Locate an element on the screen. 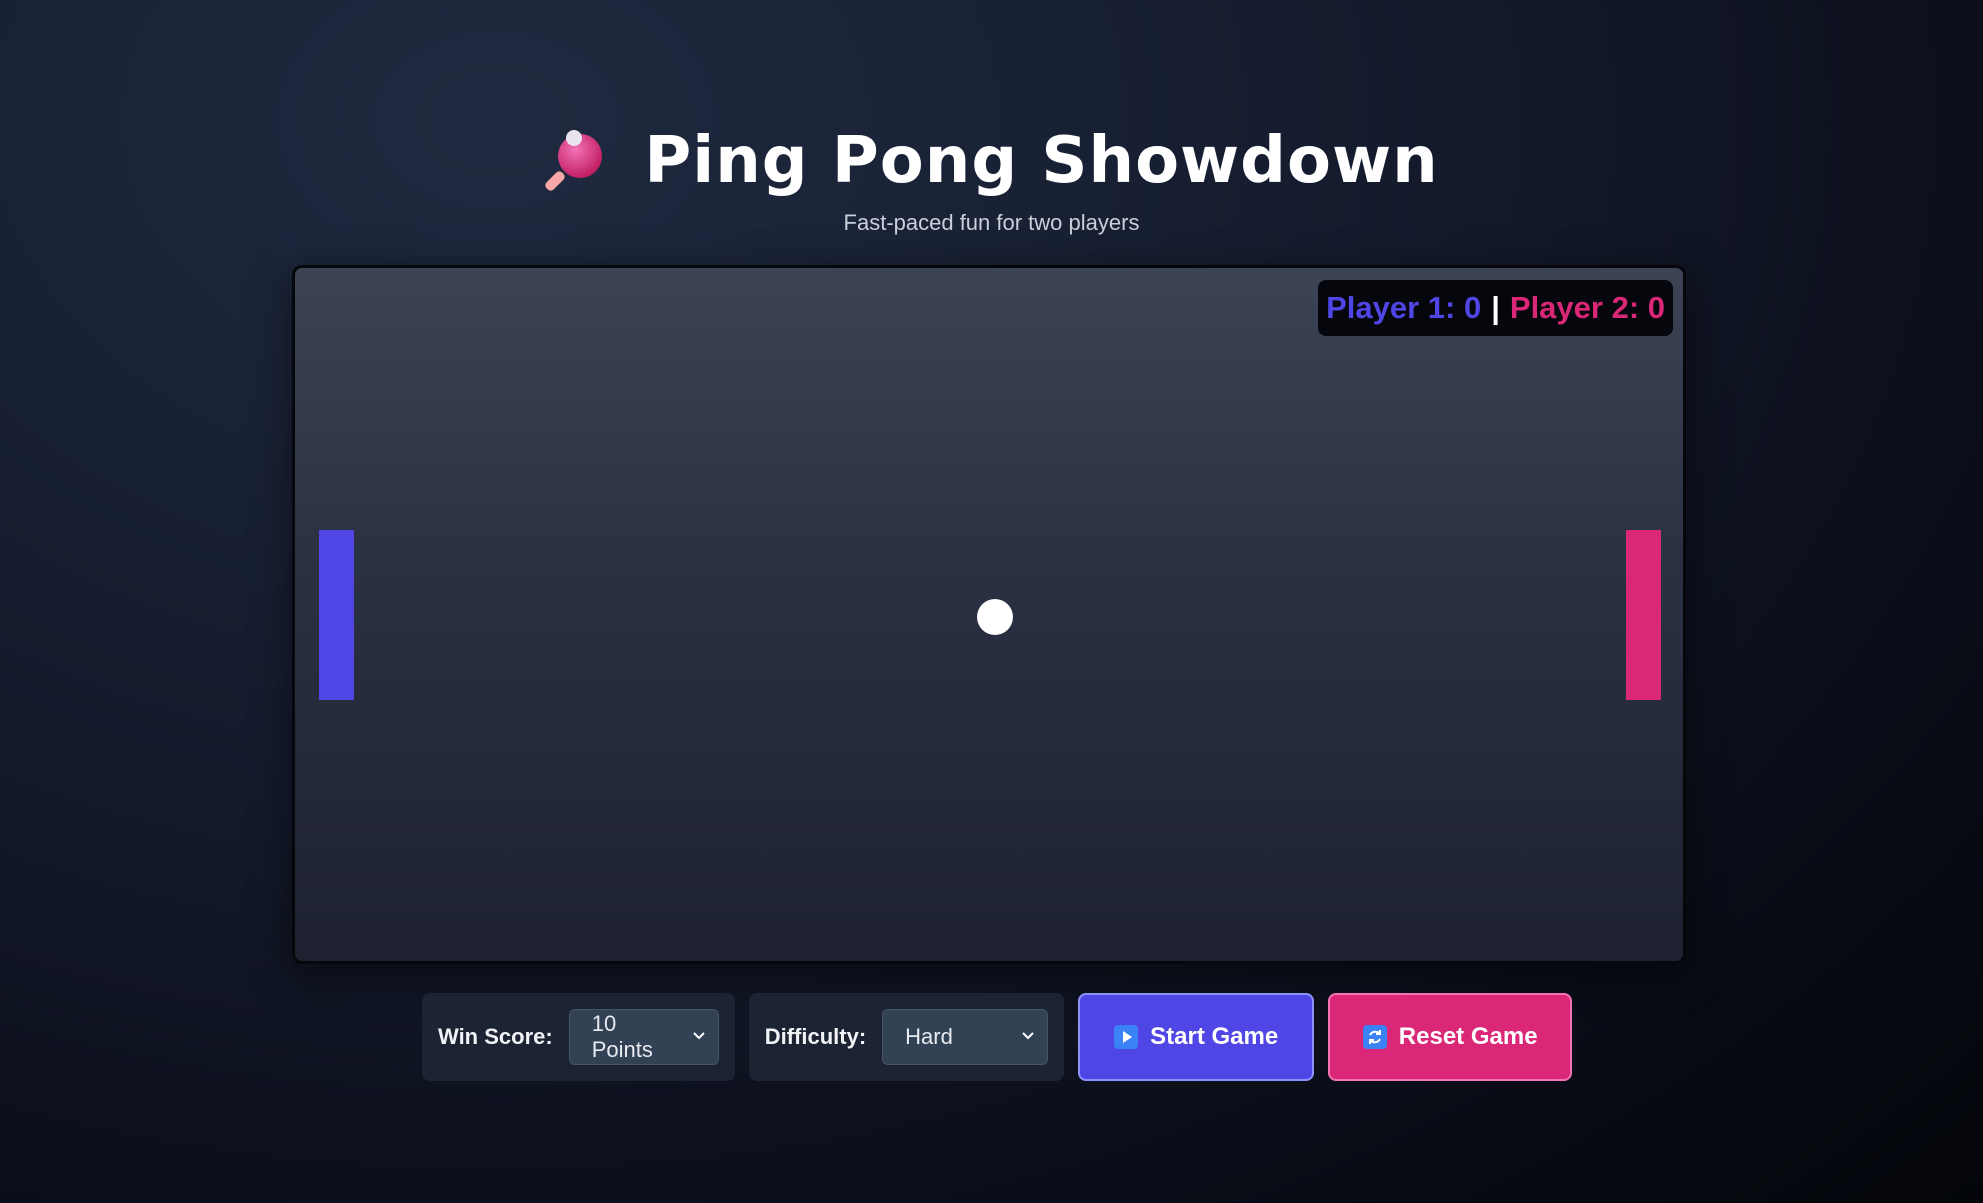 The height and width of the screenshot is (1203, 1983). player1-score: Player 1: 0 is located at coordinates (1404, 307).